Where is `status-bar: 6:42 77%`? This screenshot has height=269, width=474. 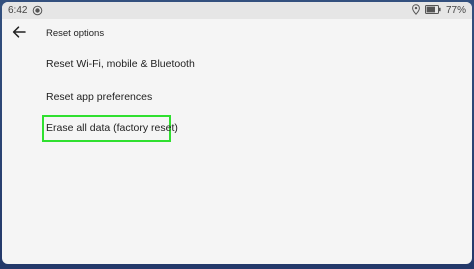 status-bar: 6:42 77% is located at coordinates (237, 10).